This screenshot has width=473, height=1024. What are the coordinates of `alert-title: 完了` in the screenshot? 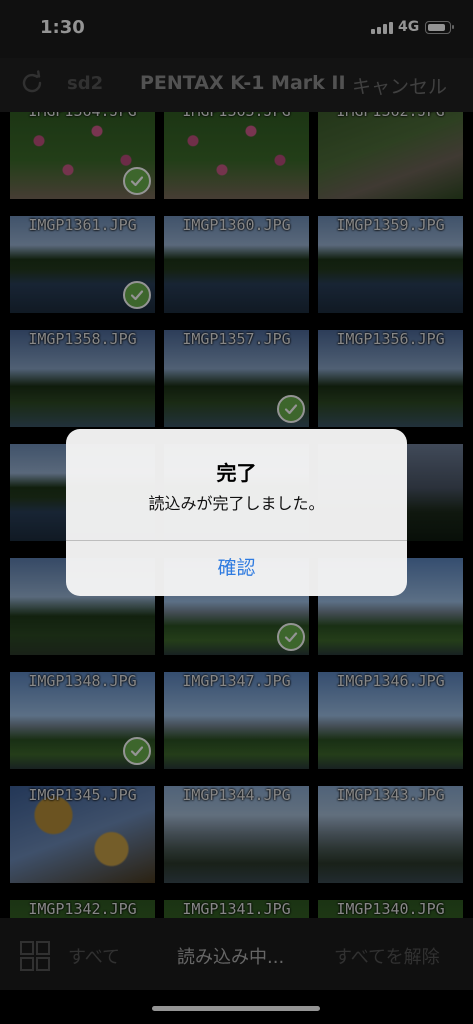 It's located at (236, 473).